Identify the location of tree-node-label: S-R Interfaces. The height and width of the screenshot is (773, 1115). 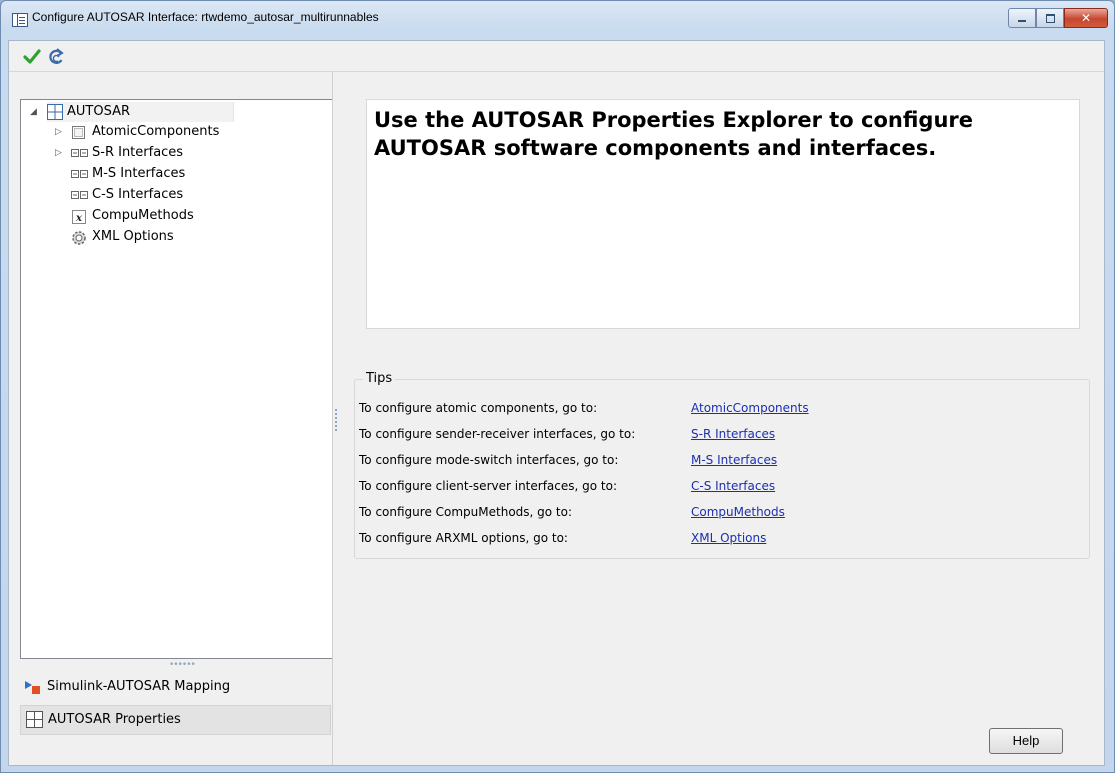
(138, 152).